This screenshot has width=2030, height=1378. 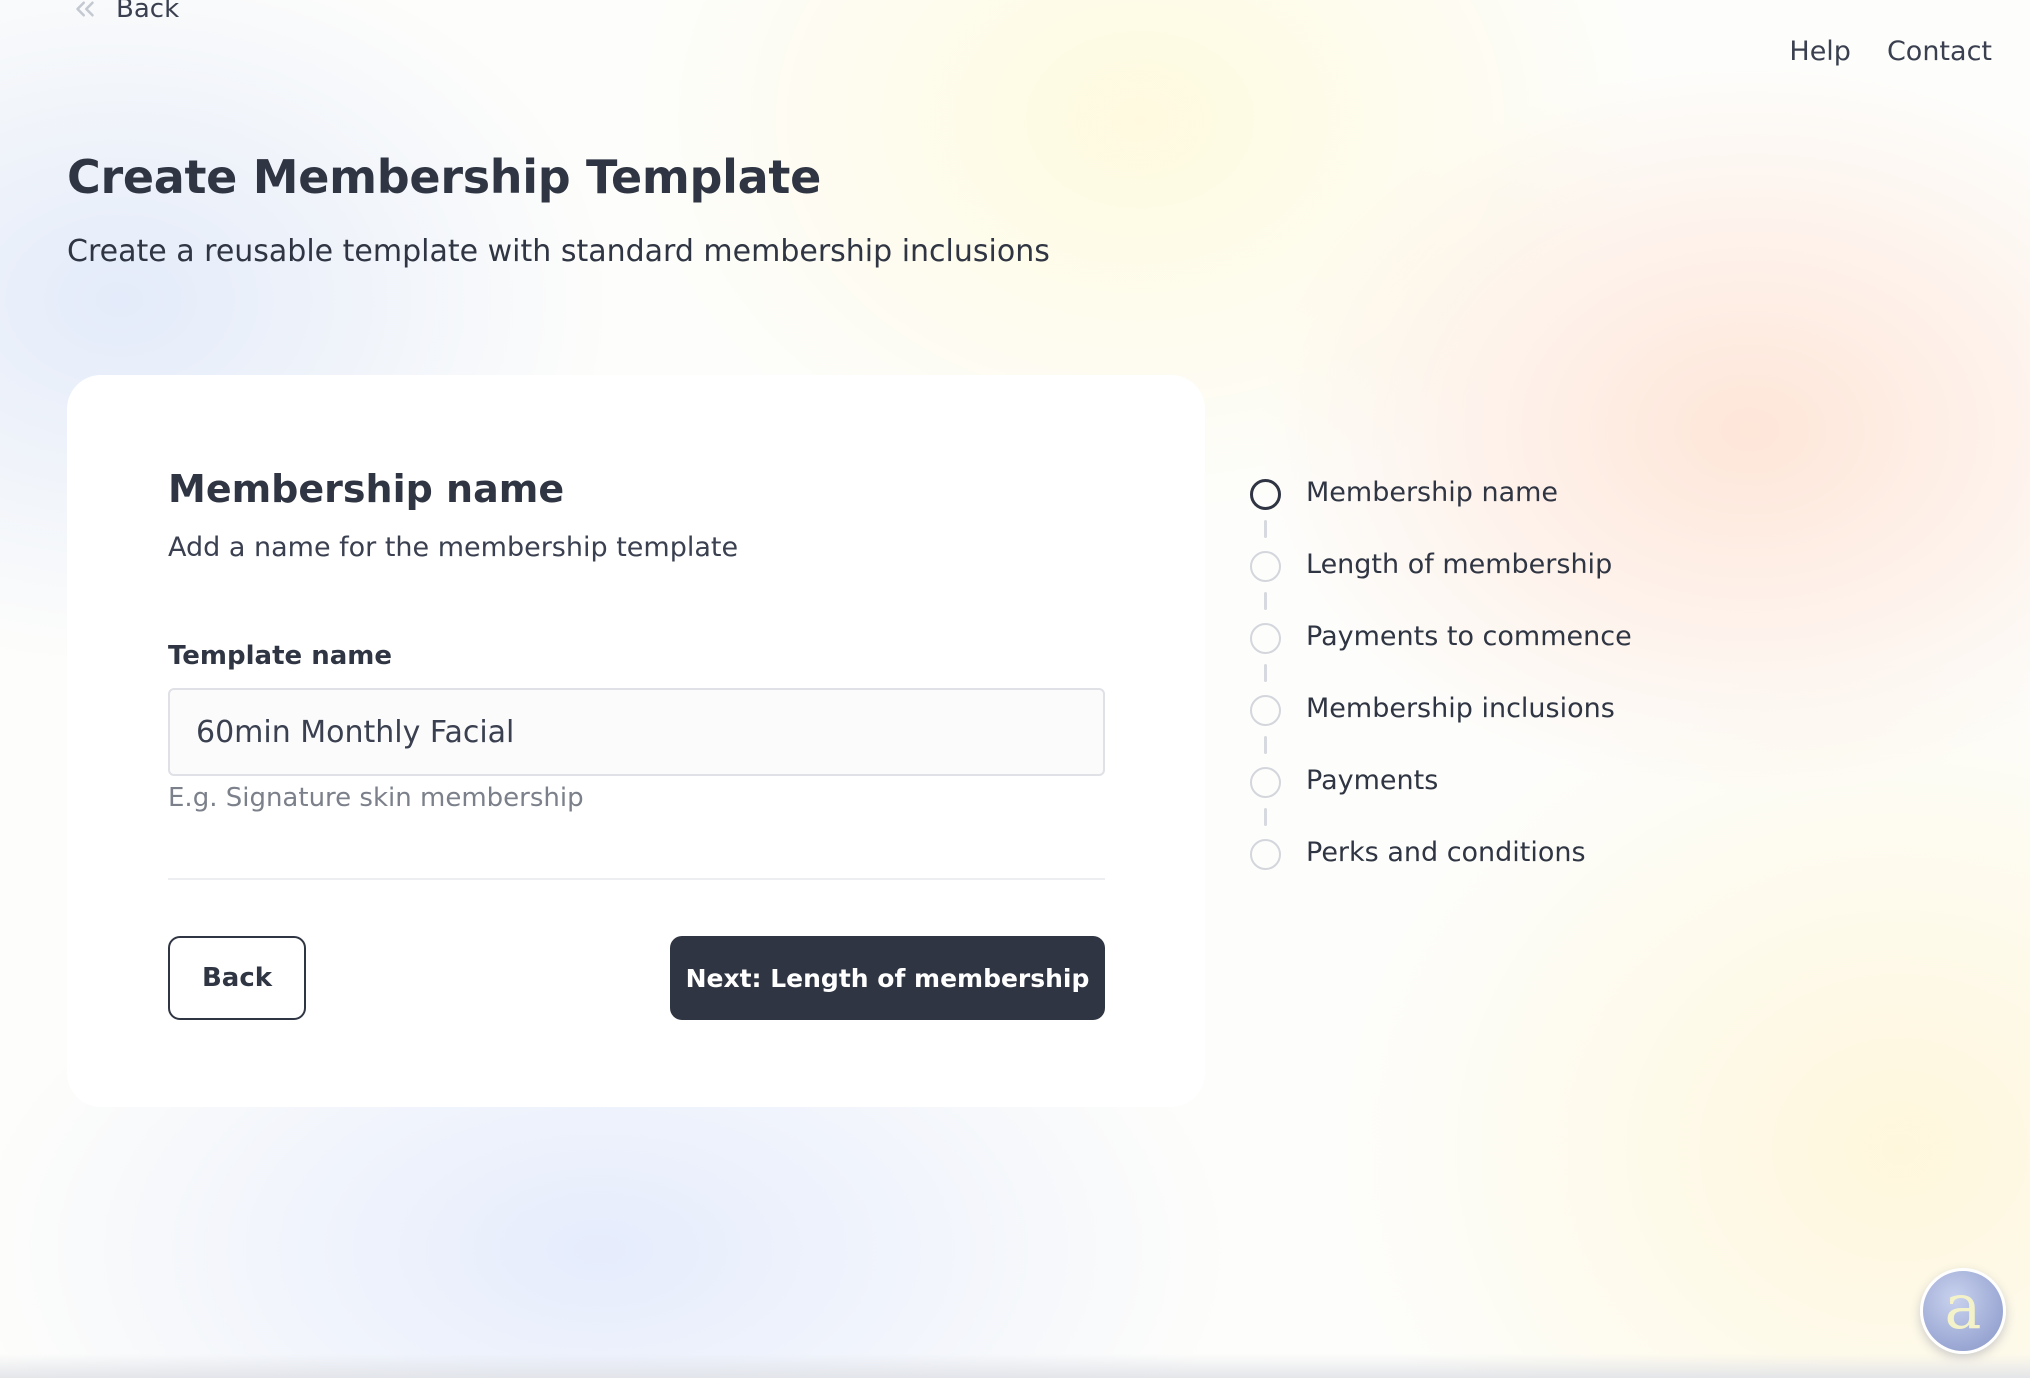 What do you see at coordinates (1441, 872) in the screenshot?
I see `step-perks-and-conditions: Perks and conditions` at bounding box center [1441, 872].